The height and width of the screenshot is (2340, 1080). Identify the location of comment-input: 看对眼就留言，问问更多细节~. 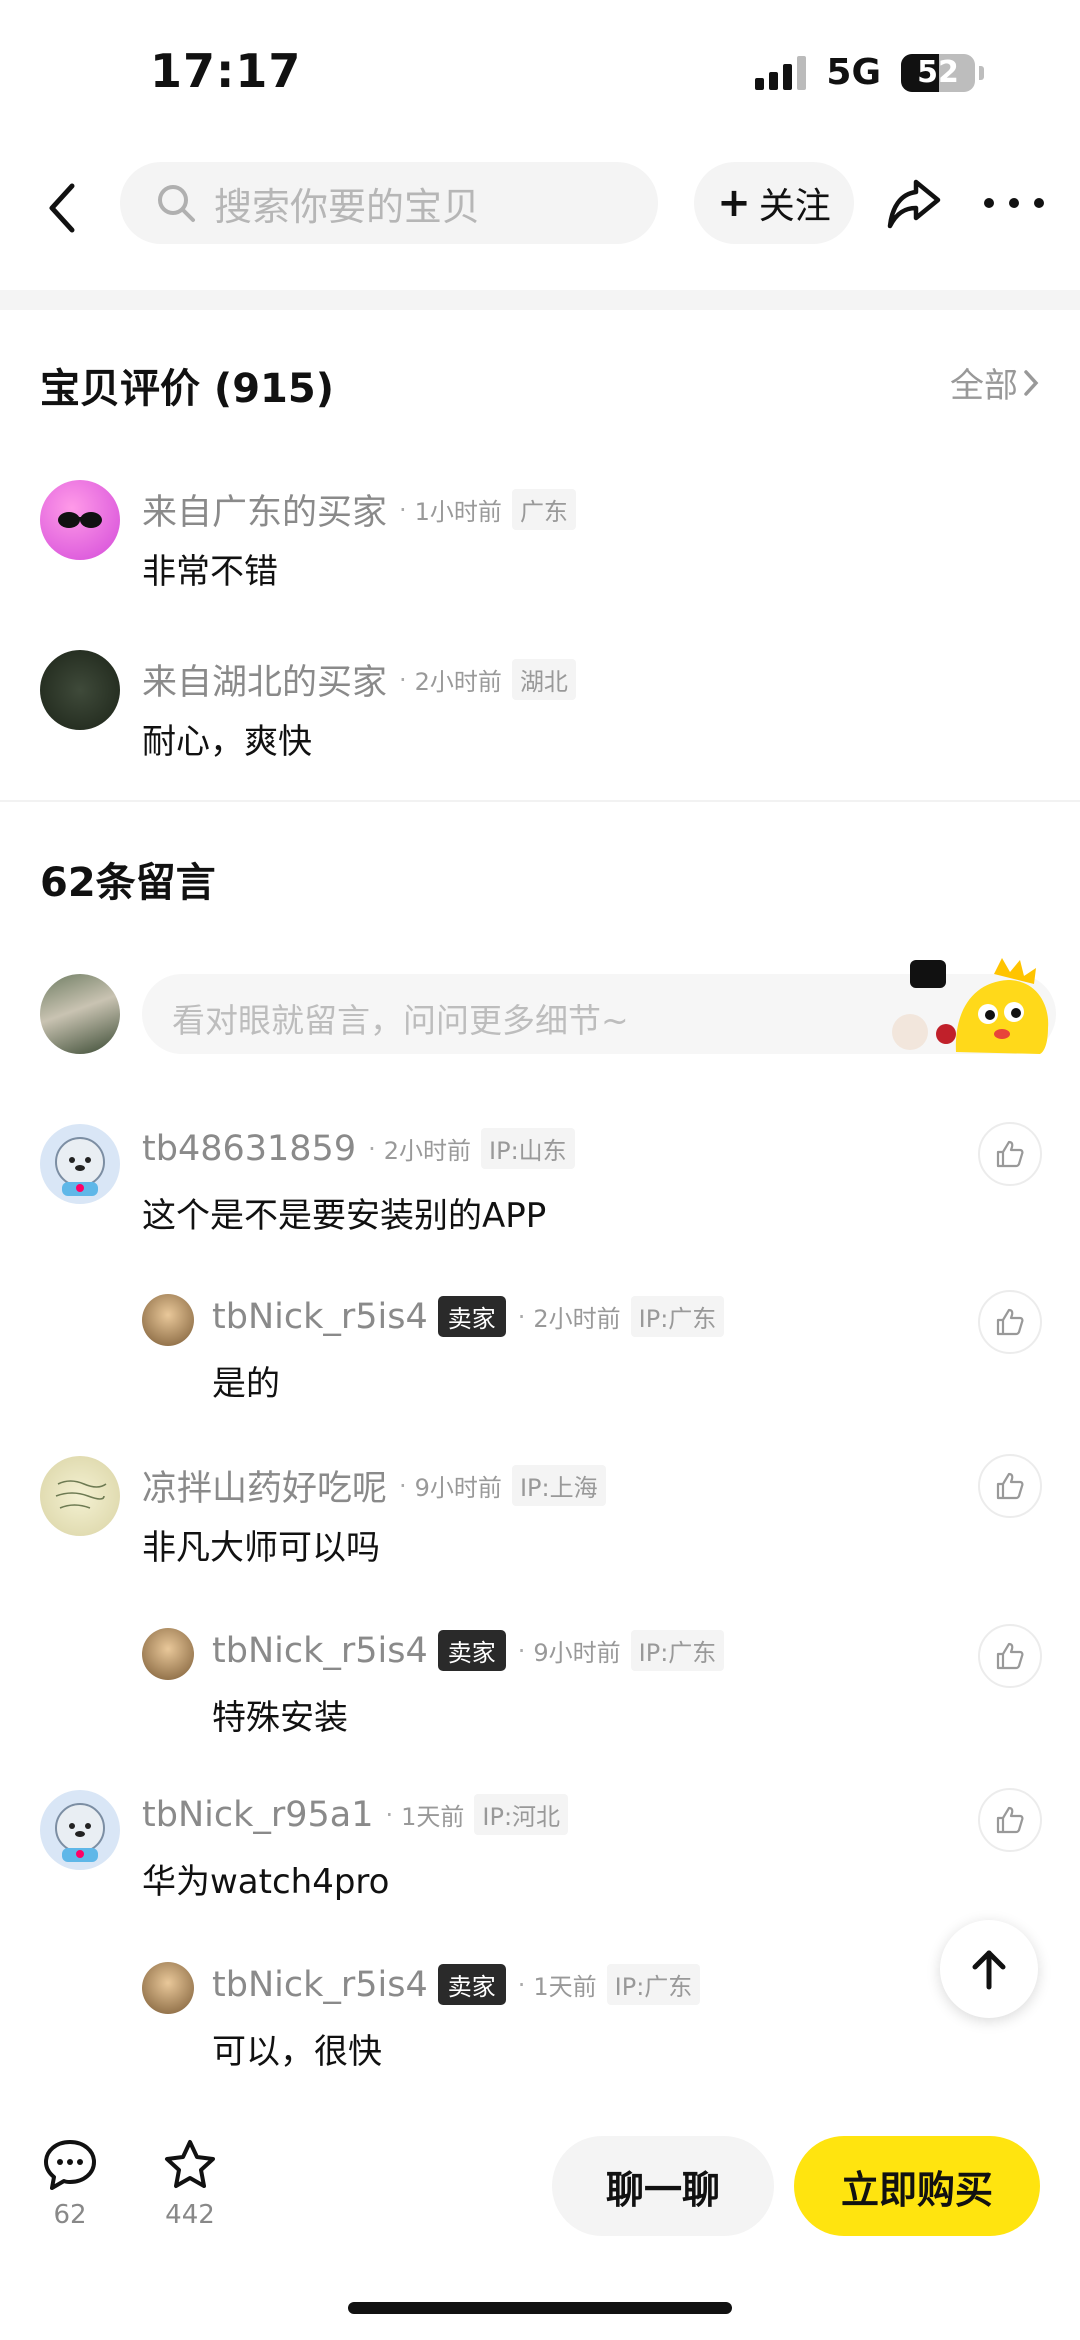
(599, 1006).